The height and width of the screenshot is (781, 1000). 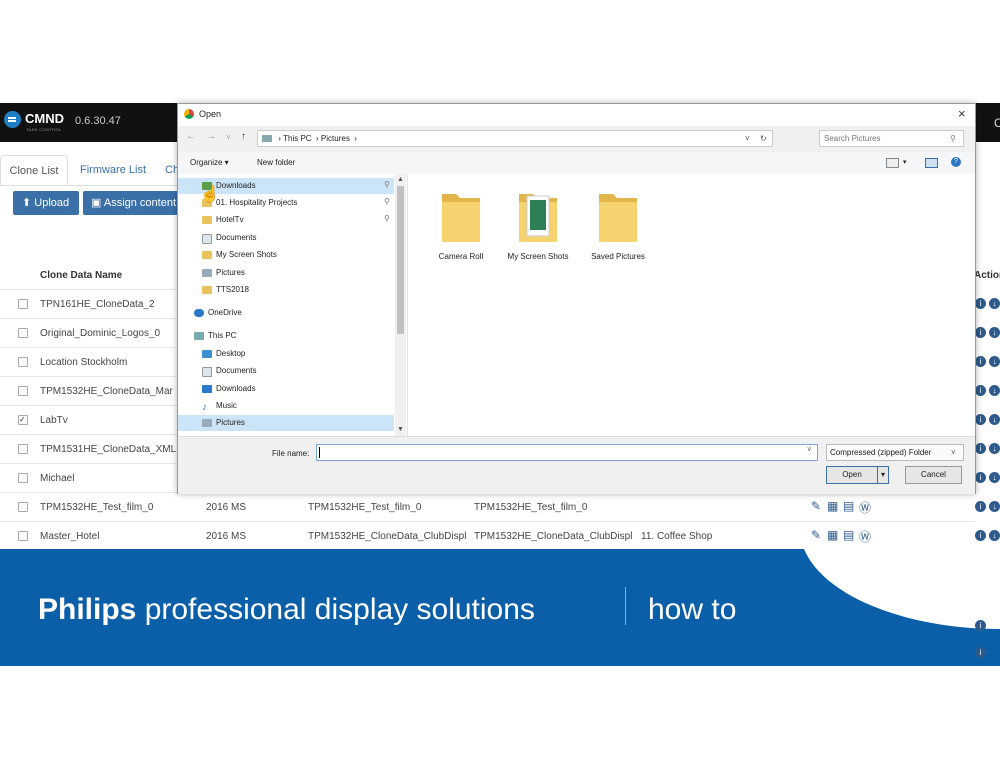 I want to click on nav-scroll-thumb, so click(x=400, y=260).